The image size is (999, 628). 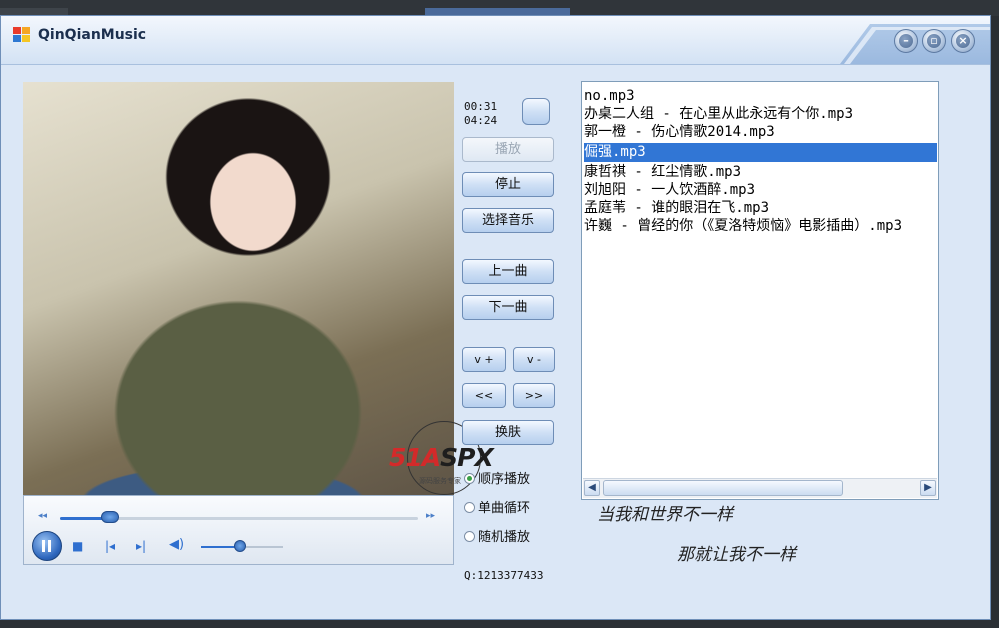 What do you see at coordinates (508, 184) in the screenshot?
I see `stop-button: 停止` at bounding box center [508, 184].